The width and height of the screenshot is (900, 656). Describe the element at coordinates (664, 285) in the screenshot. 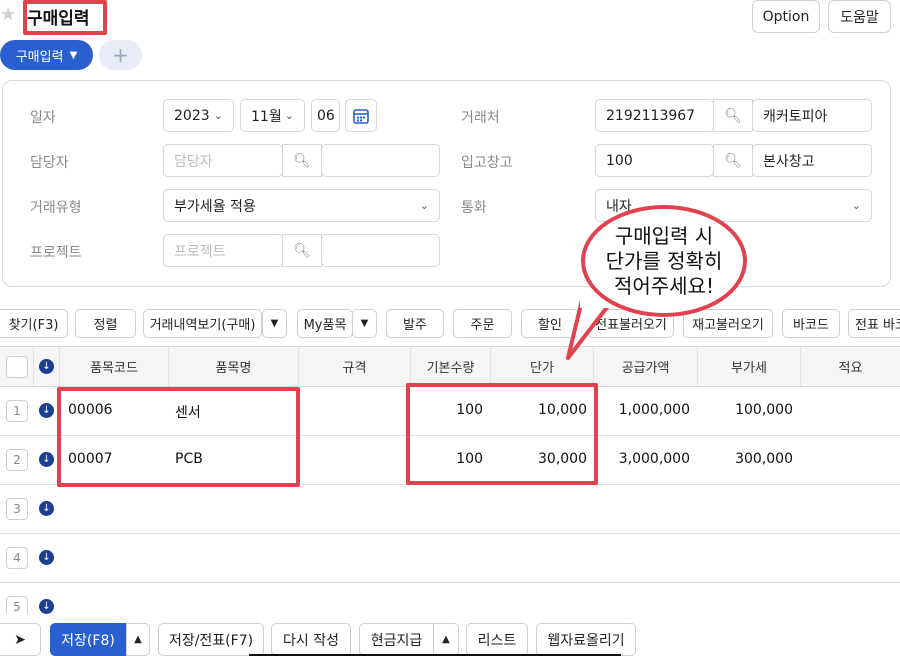

I see `callout-line: 적어주세요!` at that location.